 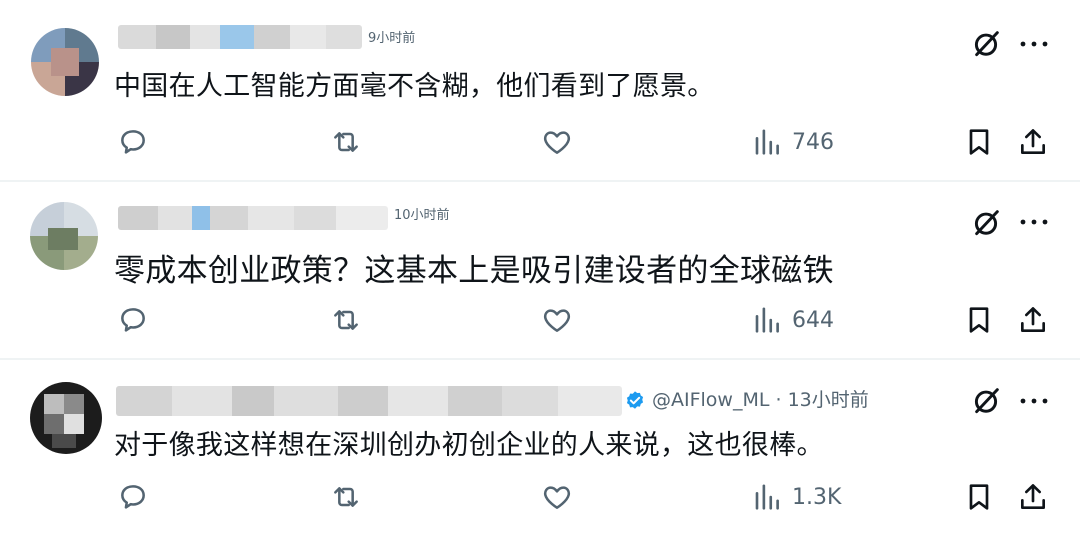 I want to click on views-button: 746, so click(x=793, y=142).